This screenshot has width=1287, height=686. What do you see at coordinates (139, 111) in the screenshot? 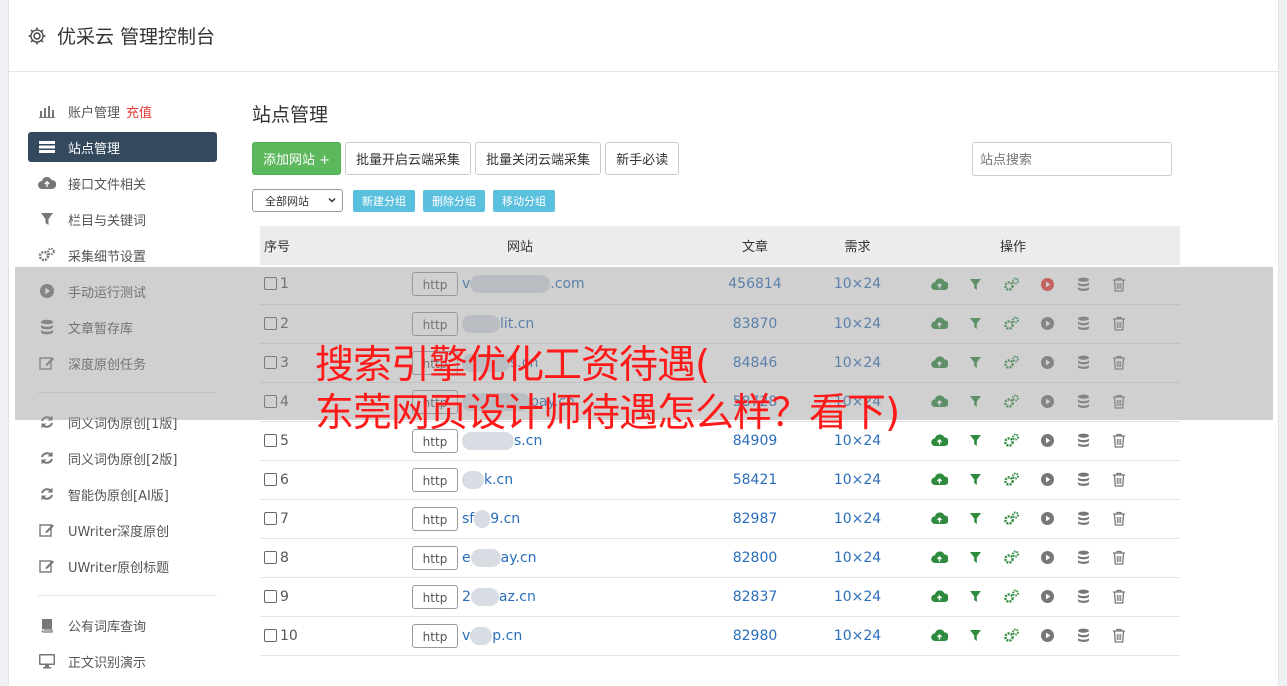
I see `recharge-link: 充值` at bounding box center [139, 111].